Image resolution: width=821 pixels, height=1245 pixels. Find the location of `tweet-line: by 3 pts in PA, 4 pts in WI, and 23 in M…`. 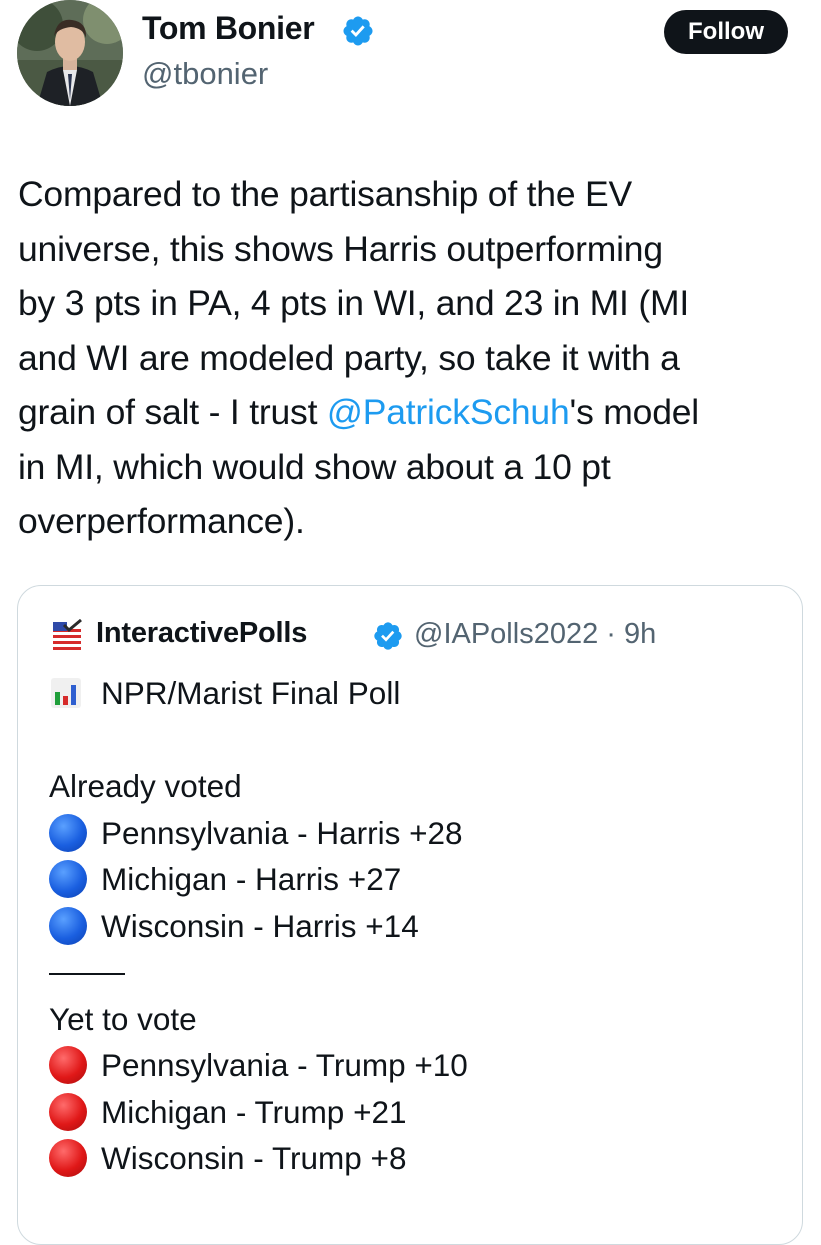

tweet-line: by 3 pts in PA, 4 pts in WI, and 23 in M… is located at coordinates (354, 303).